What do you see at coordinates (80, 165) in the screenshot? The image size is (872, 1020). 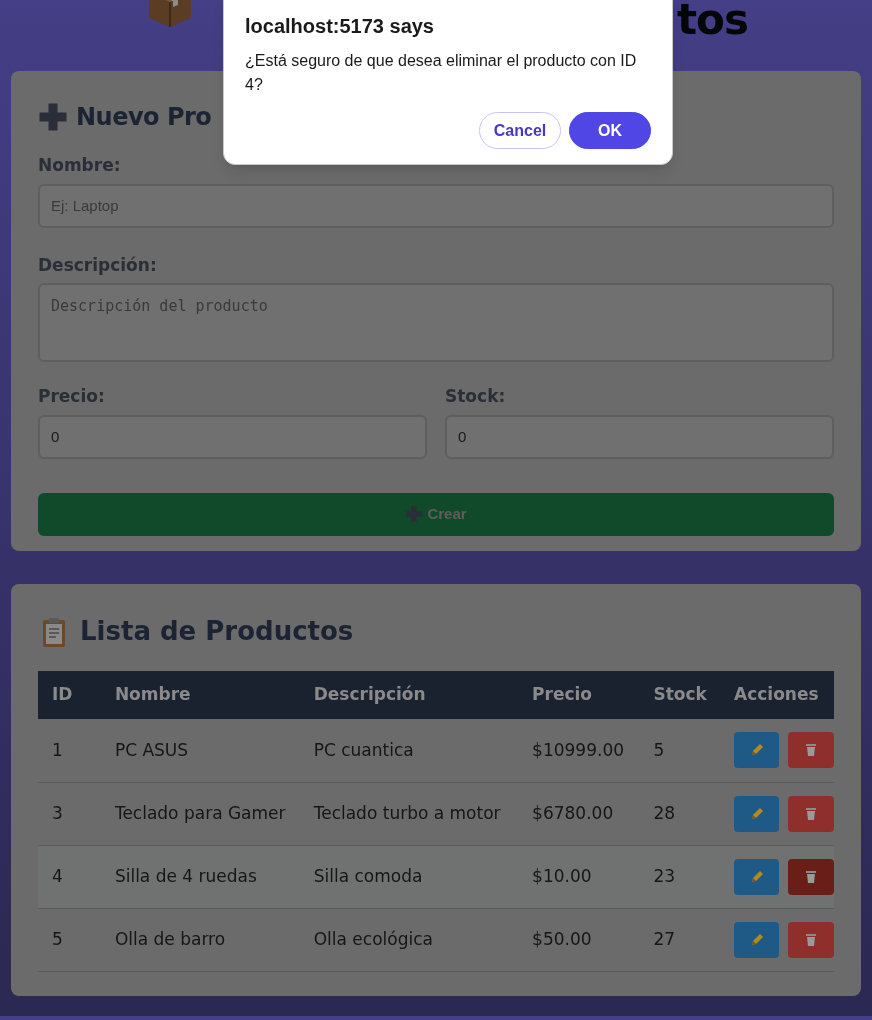 I see `field-label: Nombre:` at bounding box center [80, 165].